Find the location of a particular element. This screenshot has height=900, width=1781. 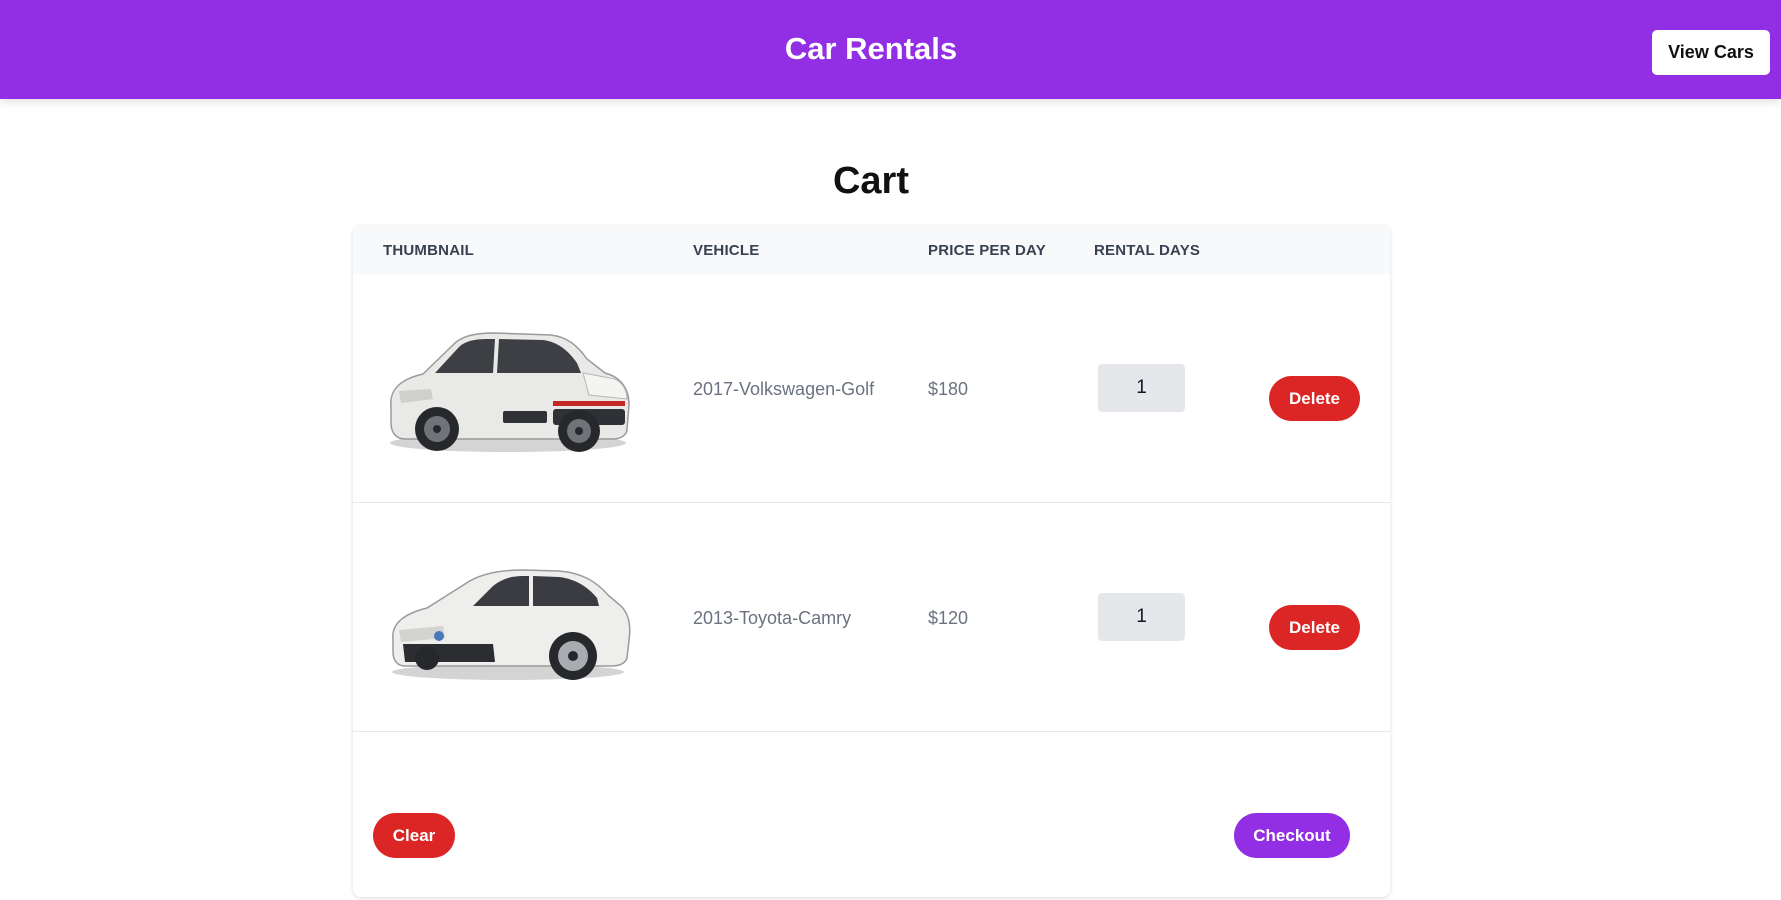

sedan-car-image is located at coordinates (511, 624).